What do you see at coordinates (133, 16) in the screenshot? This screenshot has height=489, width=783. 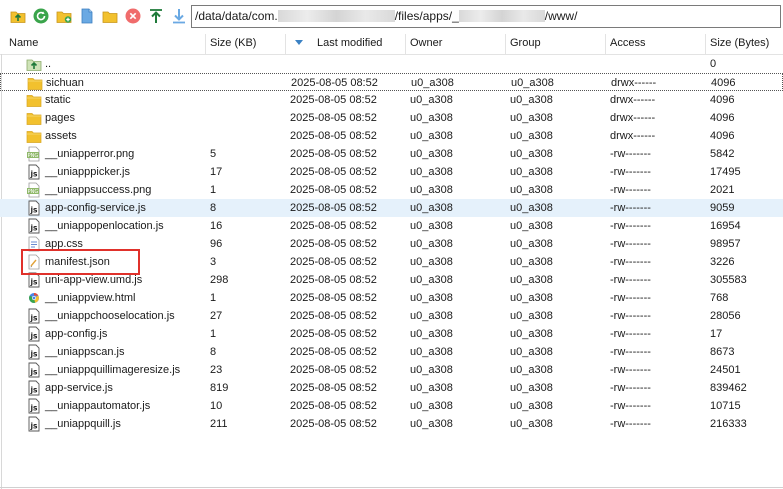 I see `delete-button` at bounding box center [133, 16].